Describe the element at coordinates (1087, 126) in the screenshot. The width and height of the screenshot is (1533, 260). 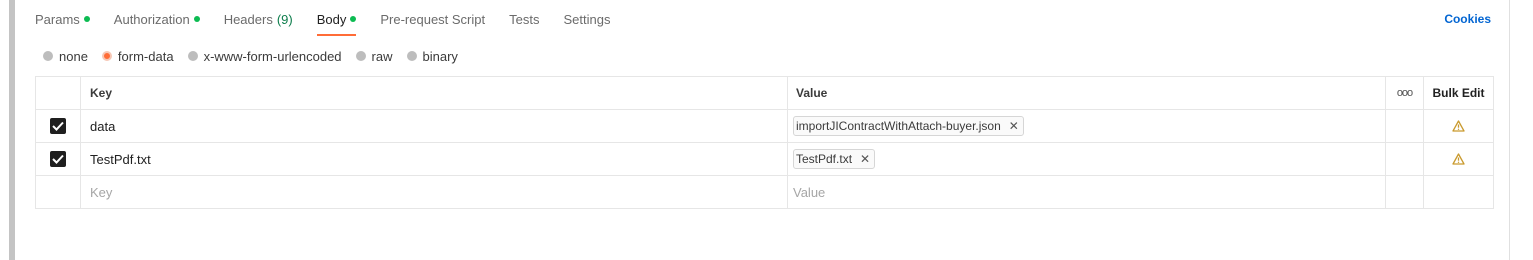
I see `value-input: importJIContractWithAttach-buyer.json ✕` at that location.